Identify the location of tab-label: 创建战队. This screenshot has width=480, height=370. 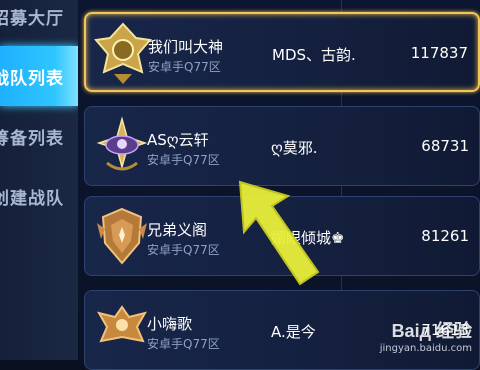
(32, 198).